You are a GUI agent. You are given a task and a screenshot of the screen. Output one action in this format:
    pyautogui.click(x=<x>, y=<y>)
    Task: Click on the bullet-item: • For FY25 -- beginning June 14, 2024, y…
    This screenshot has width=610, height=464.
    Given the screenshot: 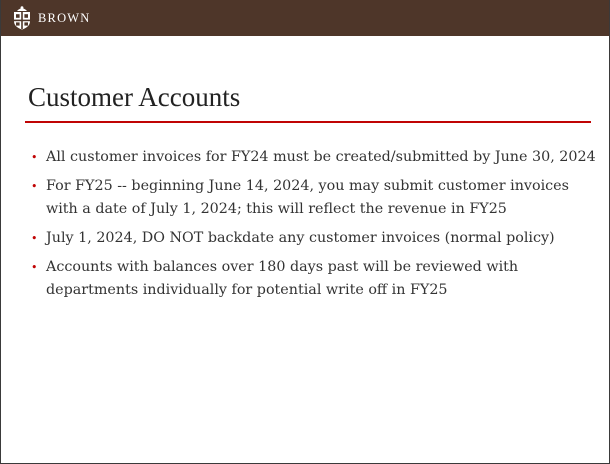 What is the action you would take?
    pyautogui.click(x=313, y=198)
    